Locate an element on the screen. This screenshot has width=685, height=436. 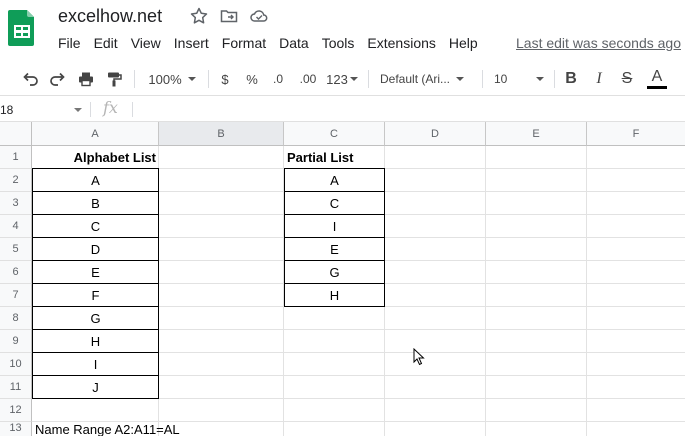
alphabet-cell: E is located at coordinates (95, 272).